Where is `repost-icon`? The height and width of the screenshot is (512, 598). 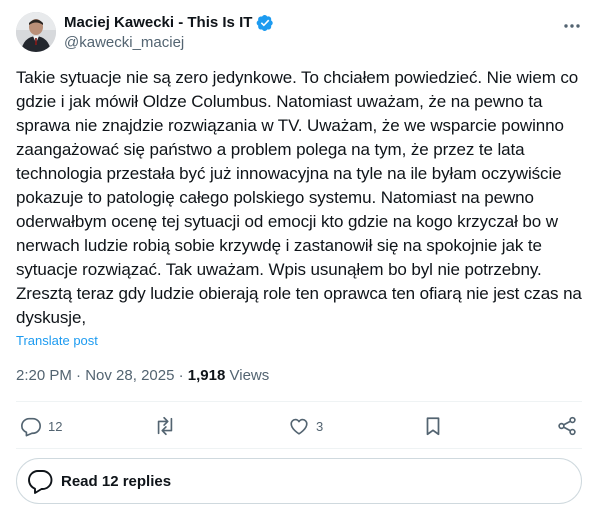 repost-icon is located at coordinates (165, 426).